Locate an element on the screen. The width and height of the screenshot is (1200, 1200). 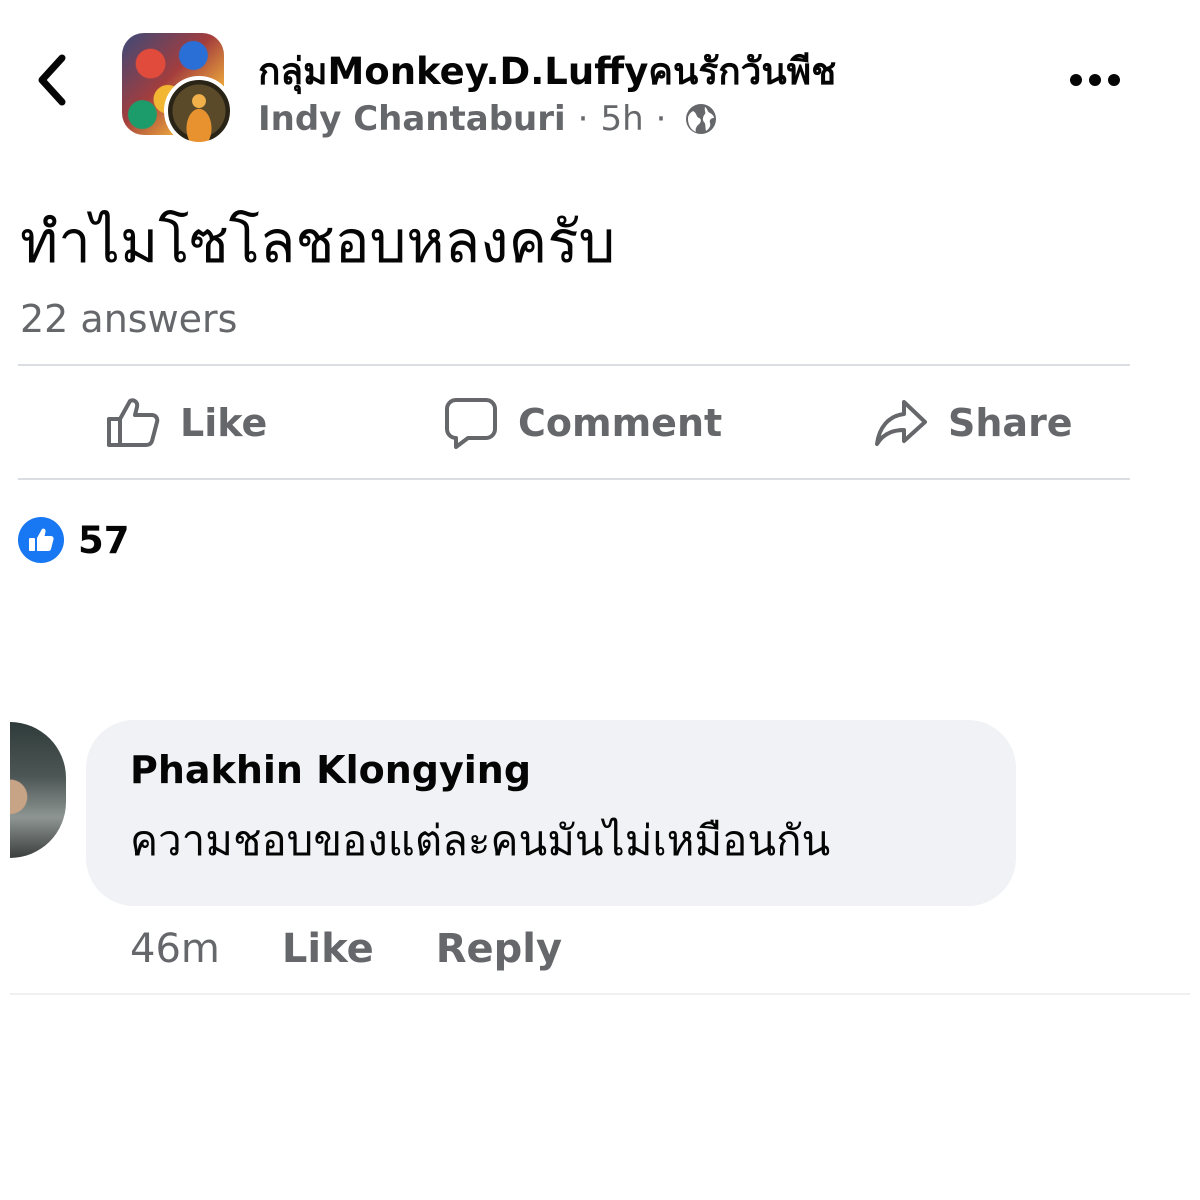
more-horizontal-icon is located at coordinates (1095, 80).